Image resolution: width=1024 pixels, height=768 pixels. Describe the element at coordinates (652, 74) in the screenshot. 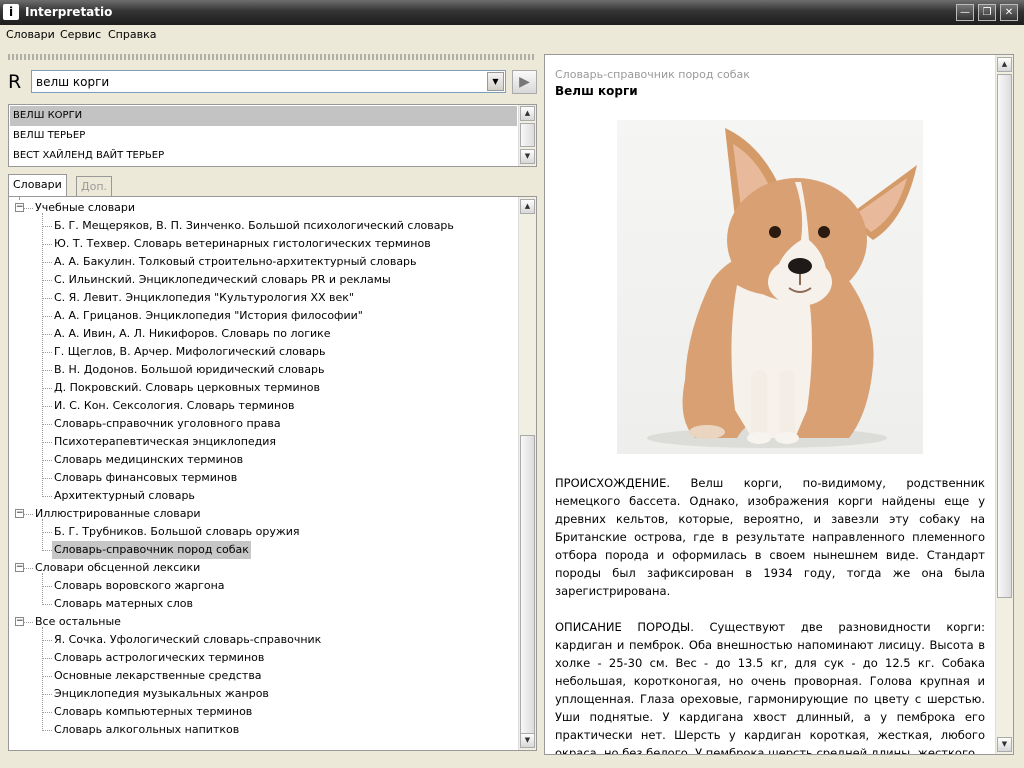

I see `article-source: Словарь-справочник пород собак` at that location.